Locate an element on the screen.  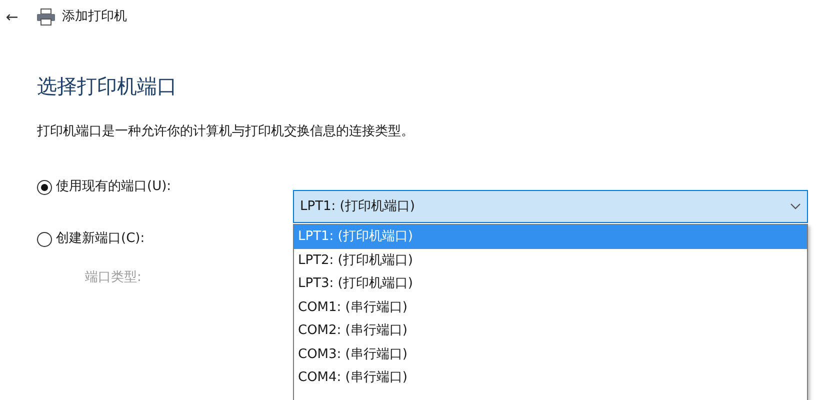
back-button: ← is located at coordinates (12, 17).